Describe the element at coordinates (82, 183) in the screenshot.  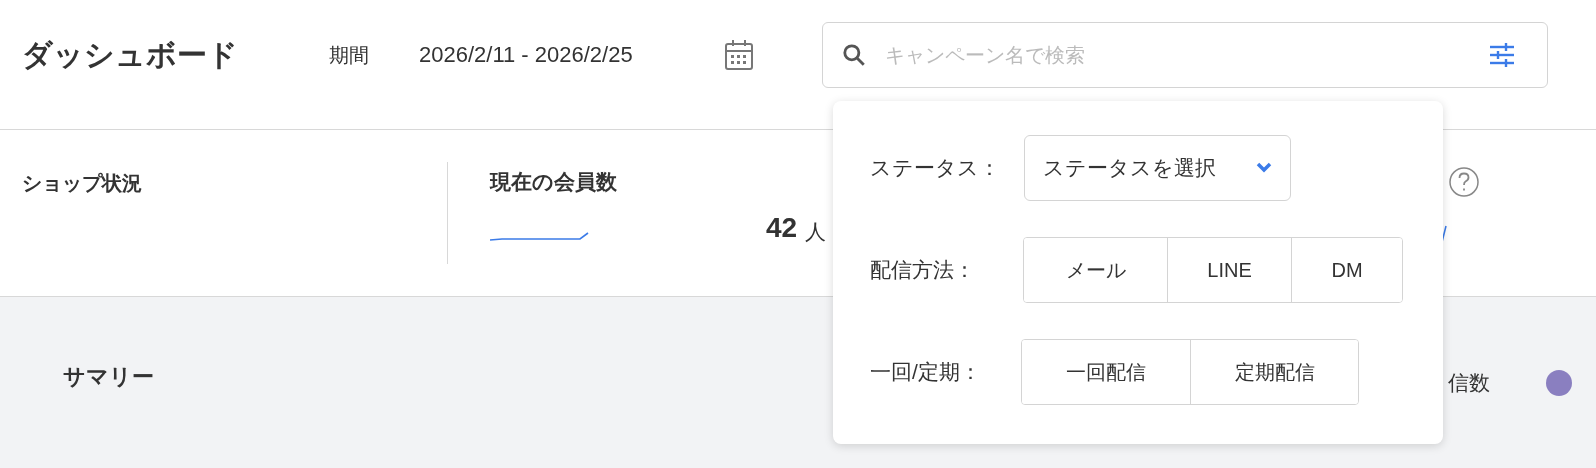
I see `section-title: ショップ状況` at that location.